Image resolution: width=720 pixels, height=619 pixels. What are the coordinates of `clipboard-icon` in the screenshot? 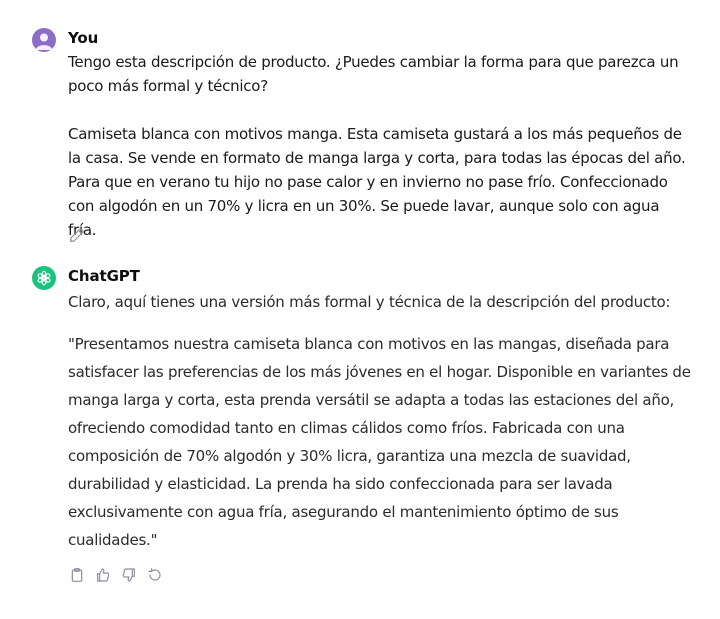 It's located at (77, 575).